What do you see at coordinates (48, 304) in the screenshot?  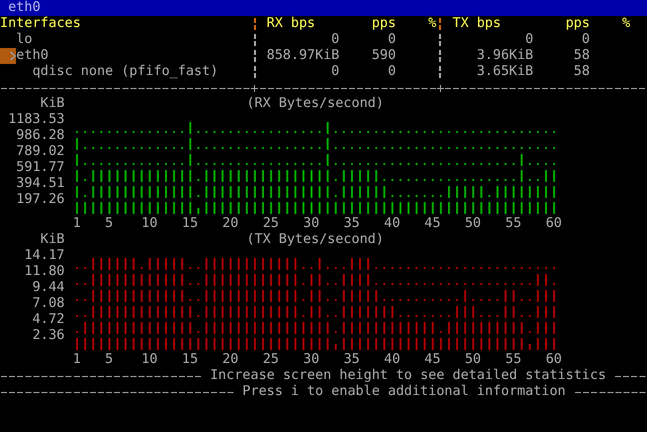 I see `axis-tick-label: 7.08` at bounding box center [48, 304].